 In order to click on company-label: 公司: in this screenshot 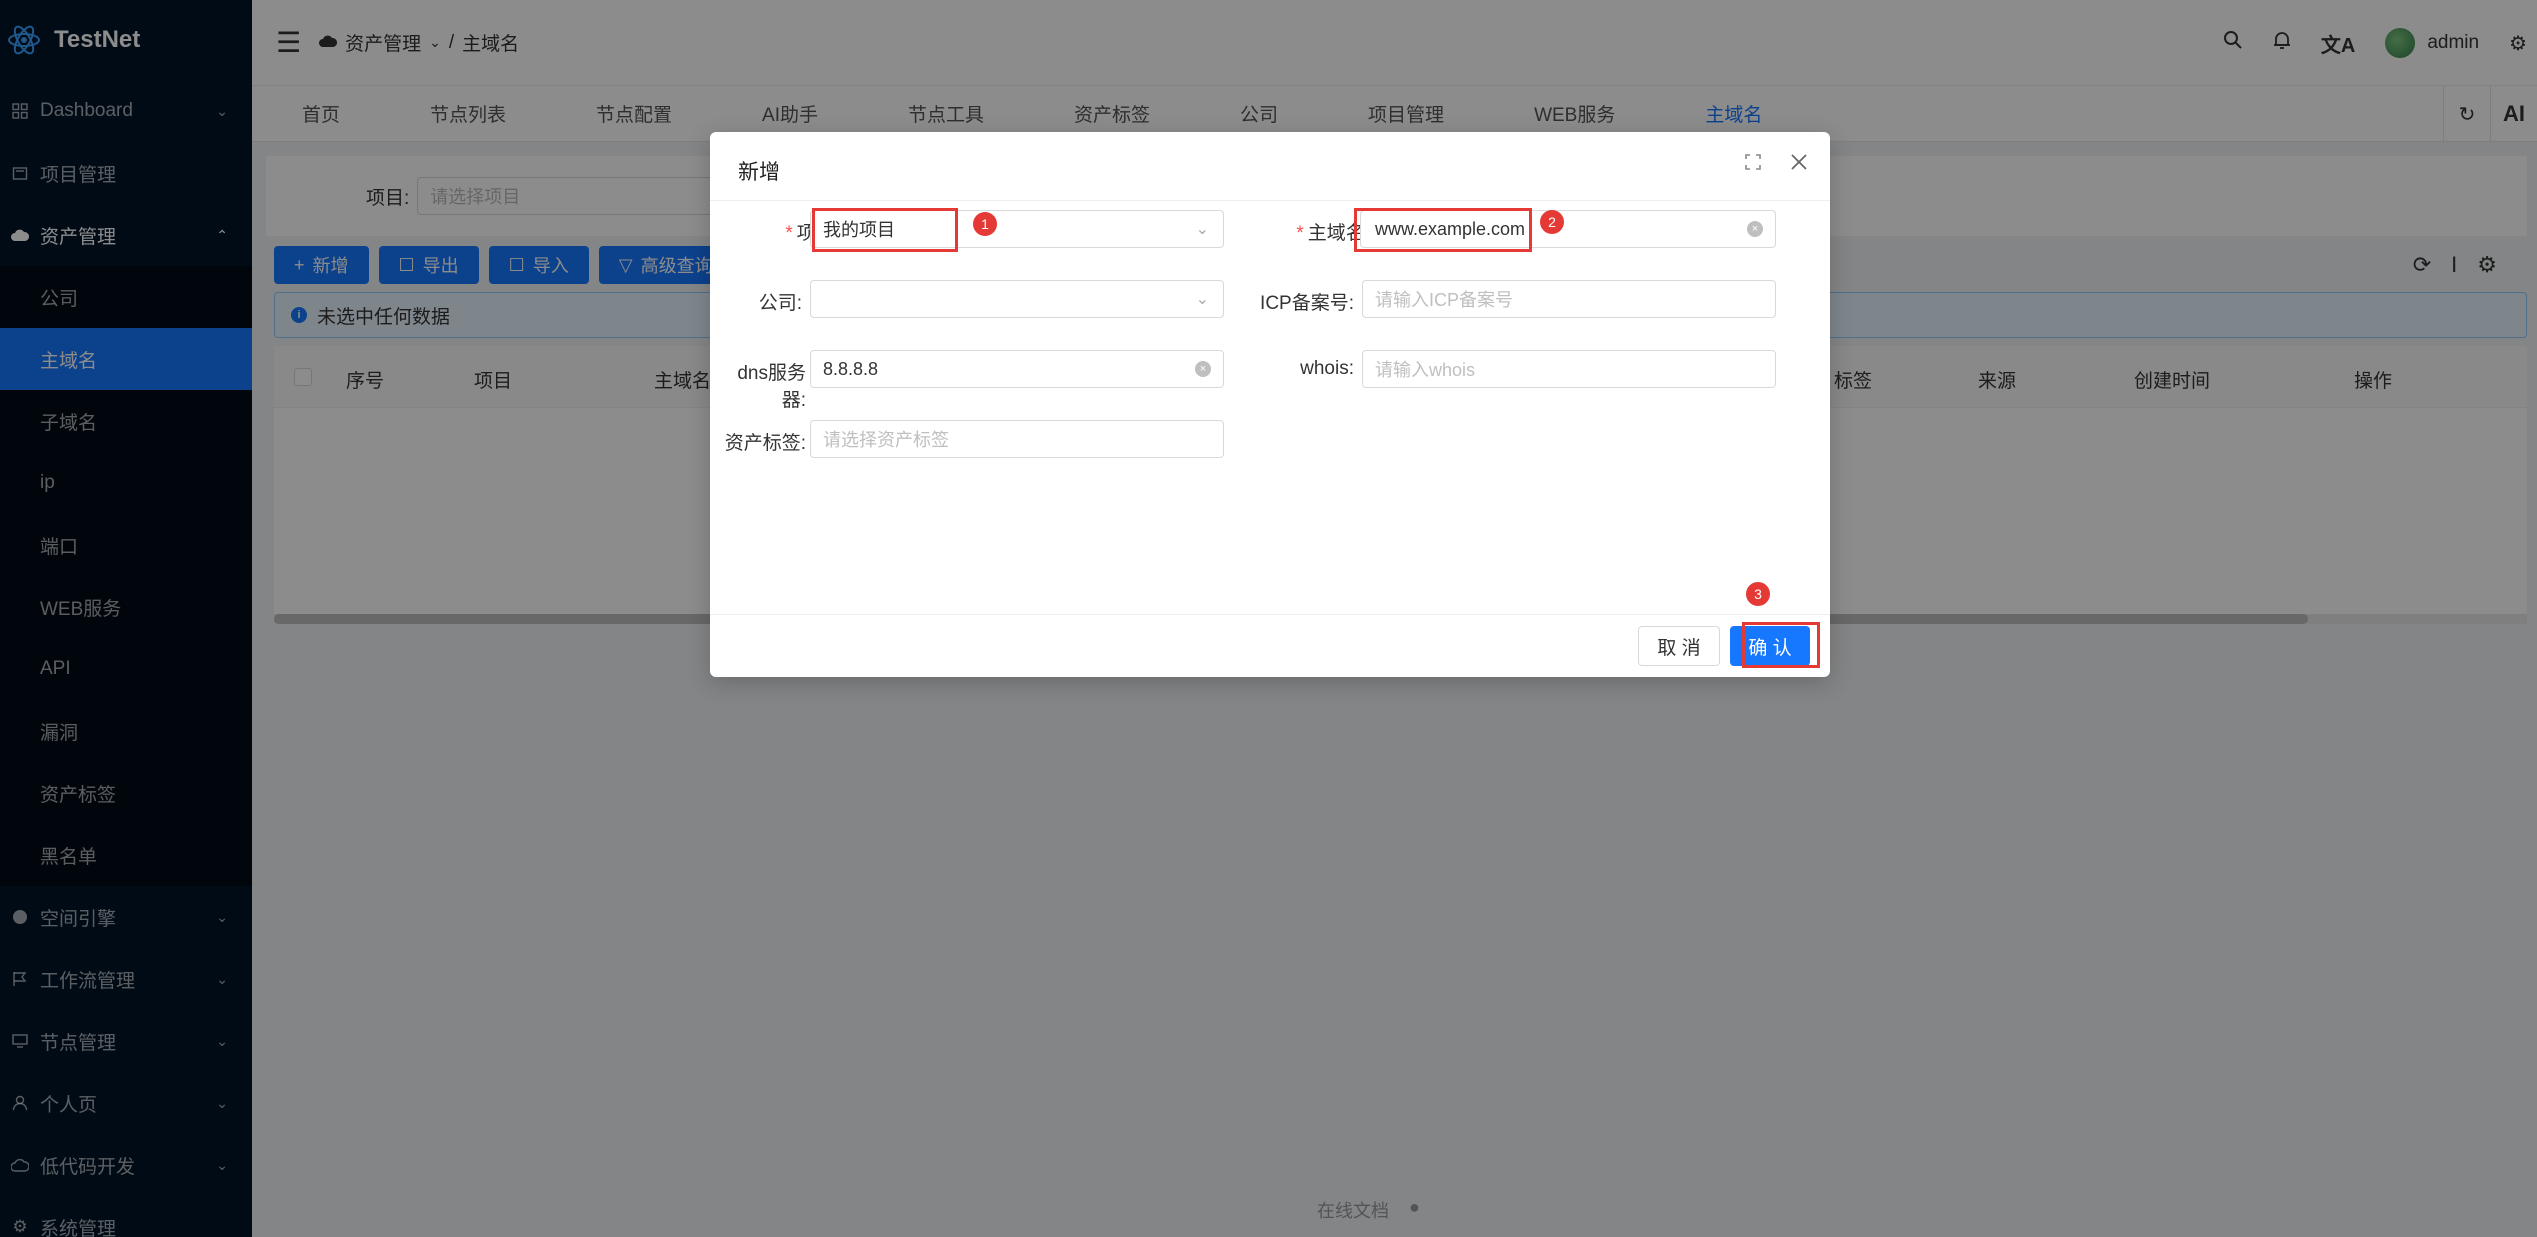, I will do `click(780, 303)`.